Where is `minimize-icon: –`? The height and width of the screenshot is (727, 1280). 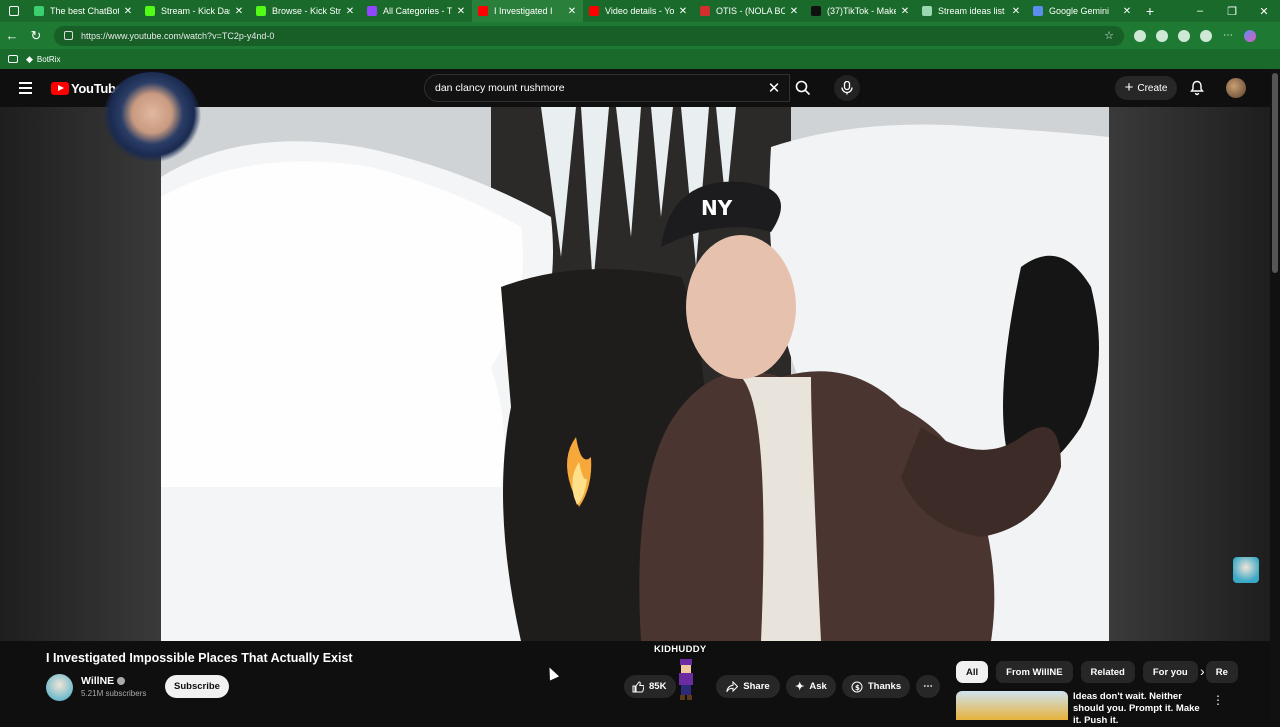
minimize-icon: – is located at coordinates (1200, 11).